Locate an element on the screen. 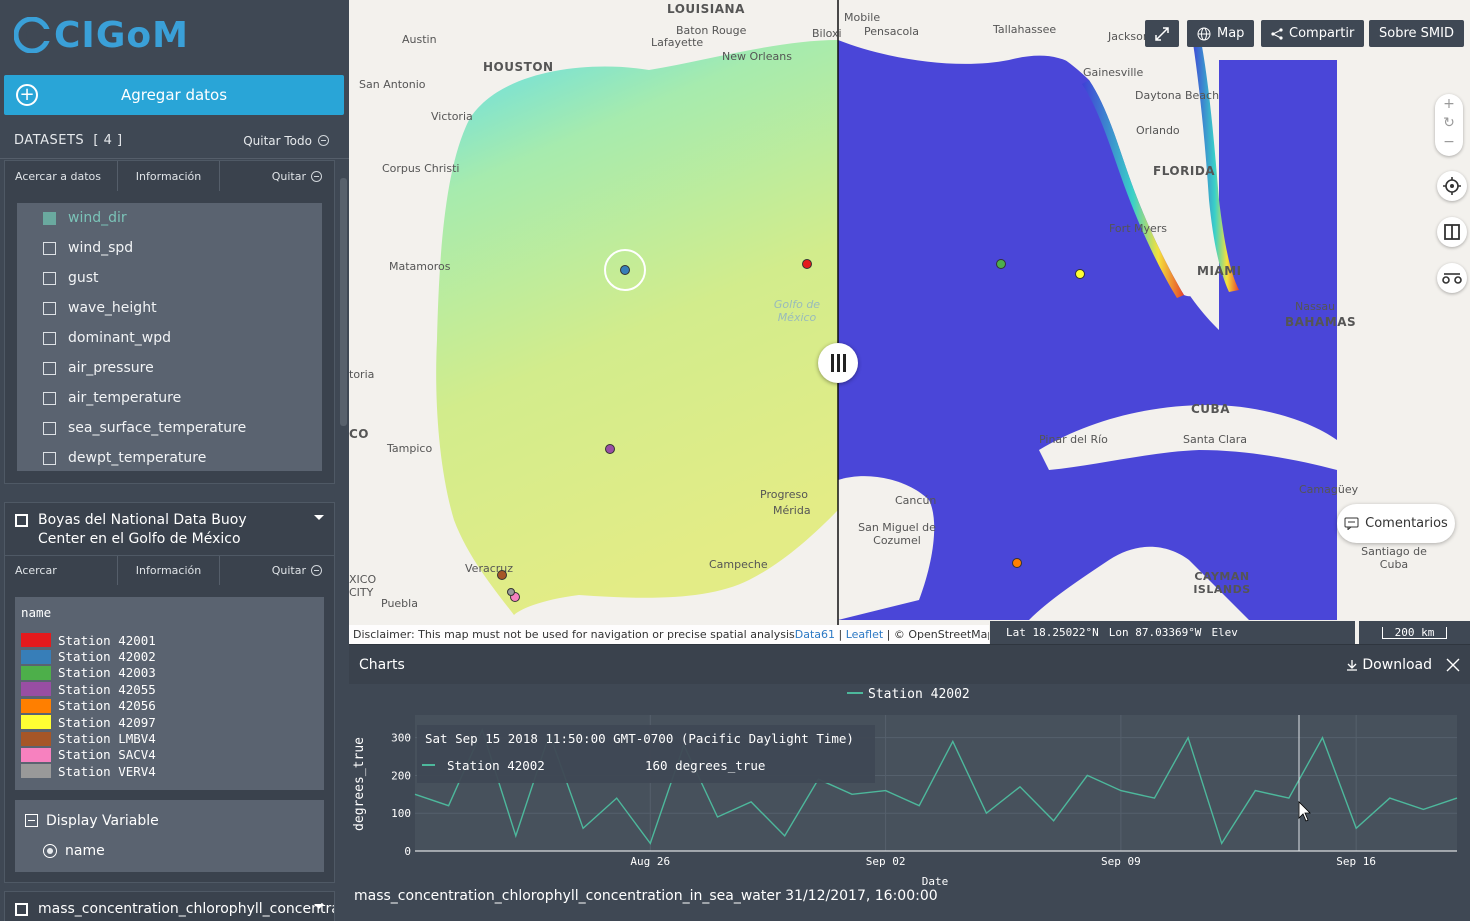  variable-item: wind_dir is located at coordinates (169, 218).